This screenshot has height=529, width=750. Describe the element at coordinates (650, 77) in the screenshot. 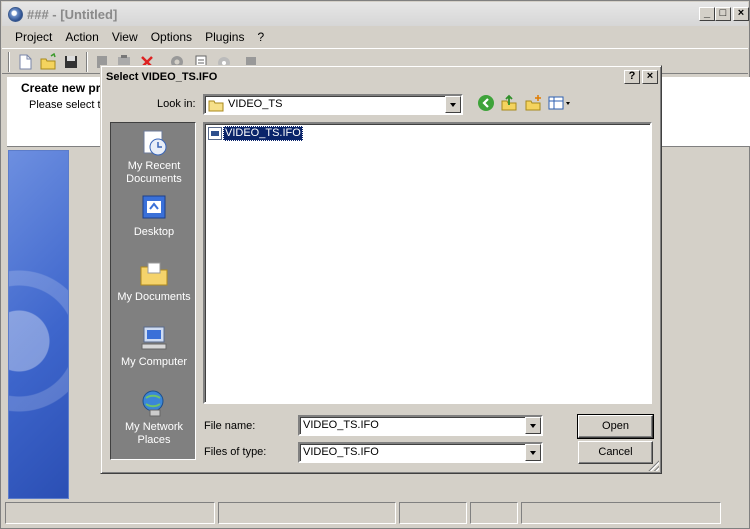

I see `dialog-close-button: ×` at that location.